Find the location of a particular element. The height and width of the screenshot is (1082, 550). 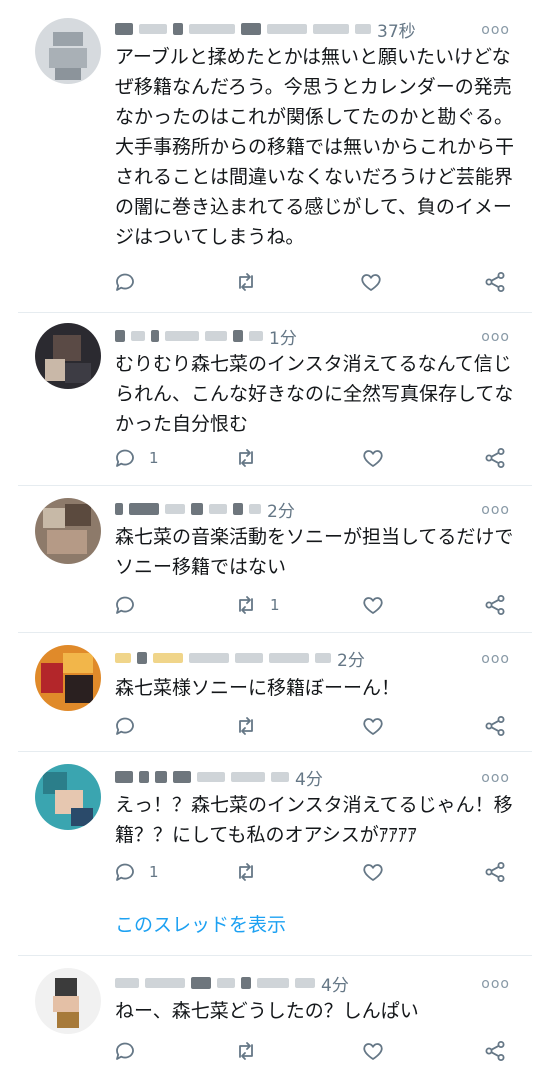

retweet-count: 1 is located at coordinates (275, 605).